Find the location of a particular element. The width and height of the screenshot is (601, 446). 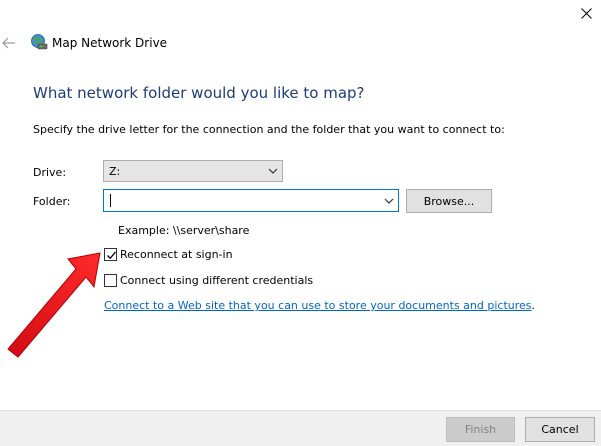

window-title: Map Network Drive is located at coordinates (110, 43).